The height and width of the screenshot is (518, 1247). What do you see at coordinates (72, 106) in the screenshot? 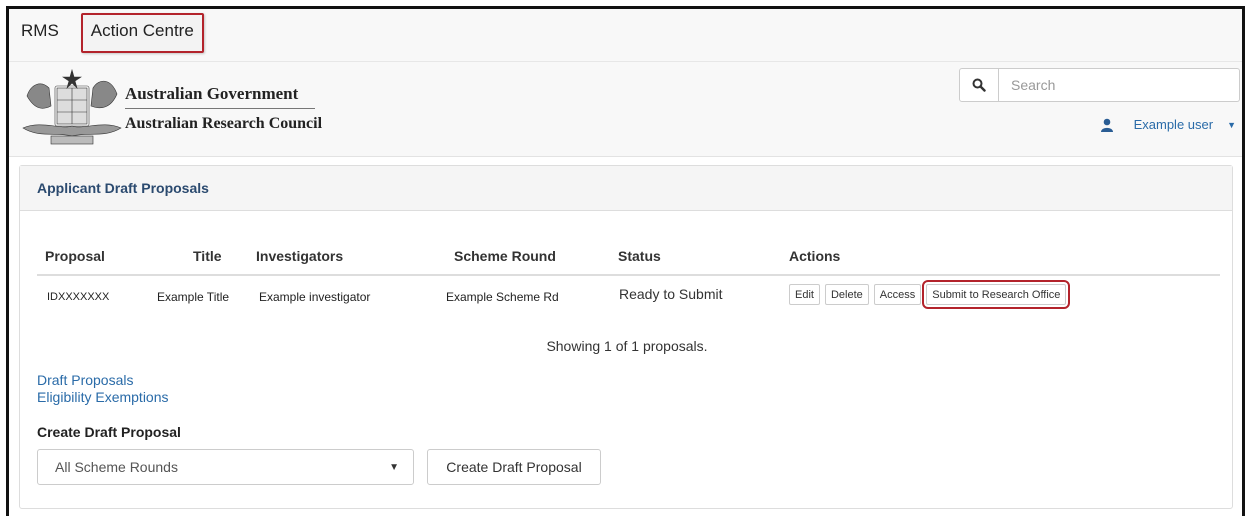
I see `coat-of-arms-logo` at bounding box center [72, 106].